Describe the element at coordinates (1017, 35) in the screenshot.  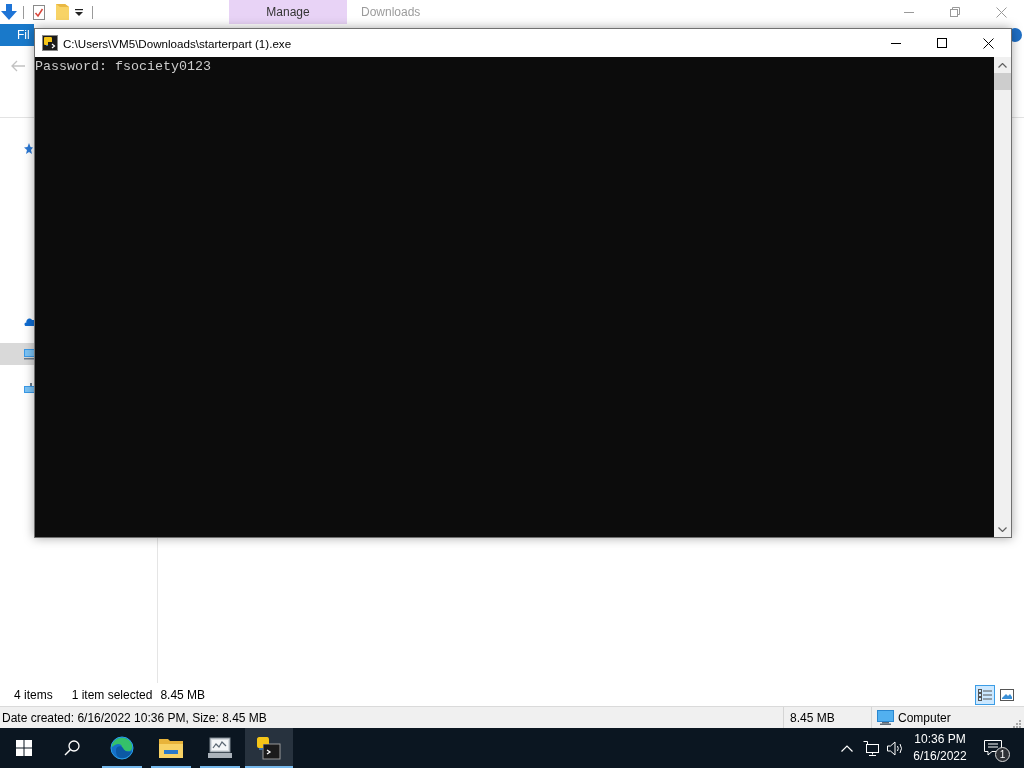
I see `help-icon` at that location.